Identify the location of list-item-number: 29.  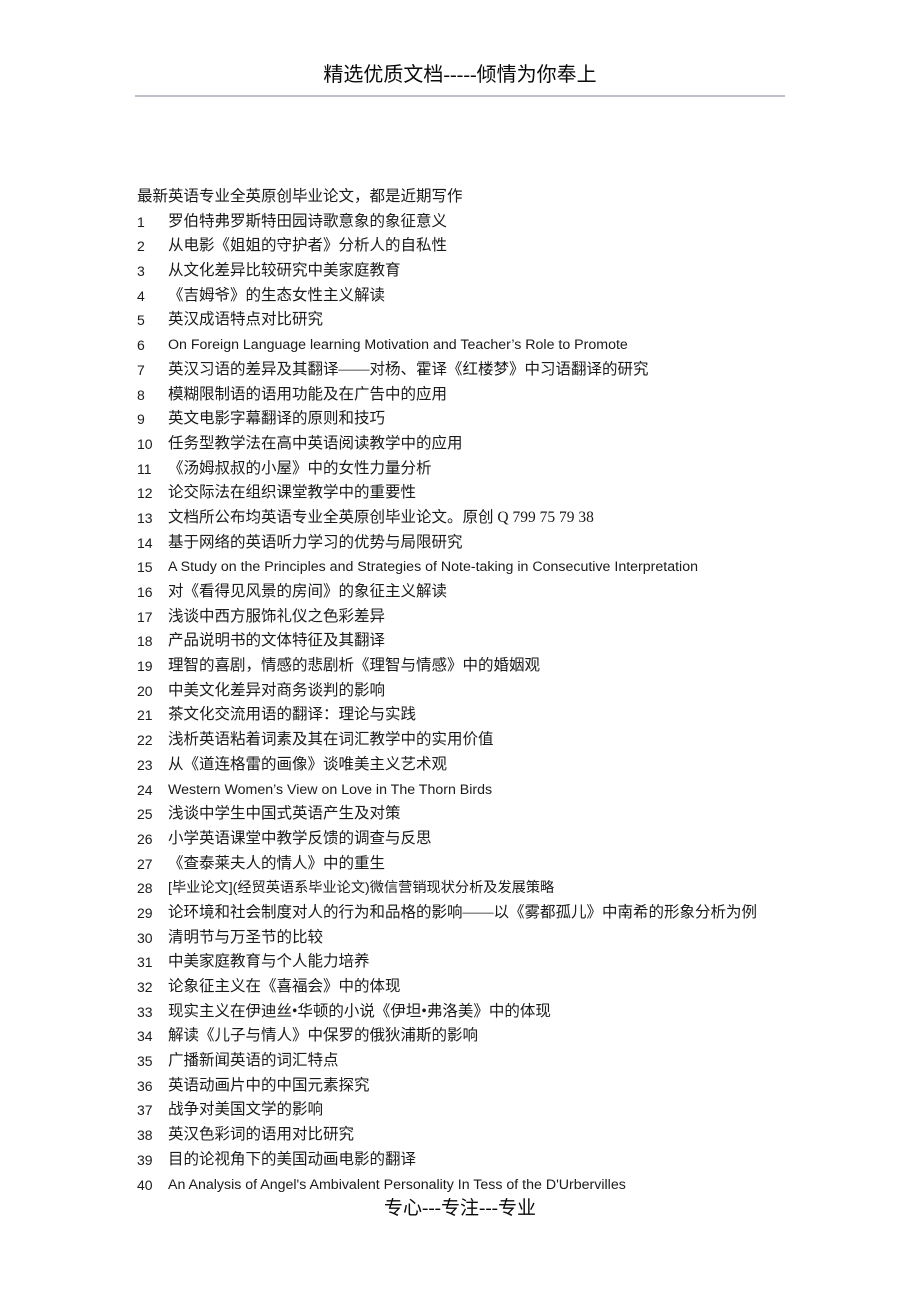
(145, 912).